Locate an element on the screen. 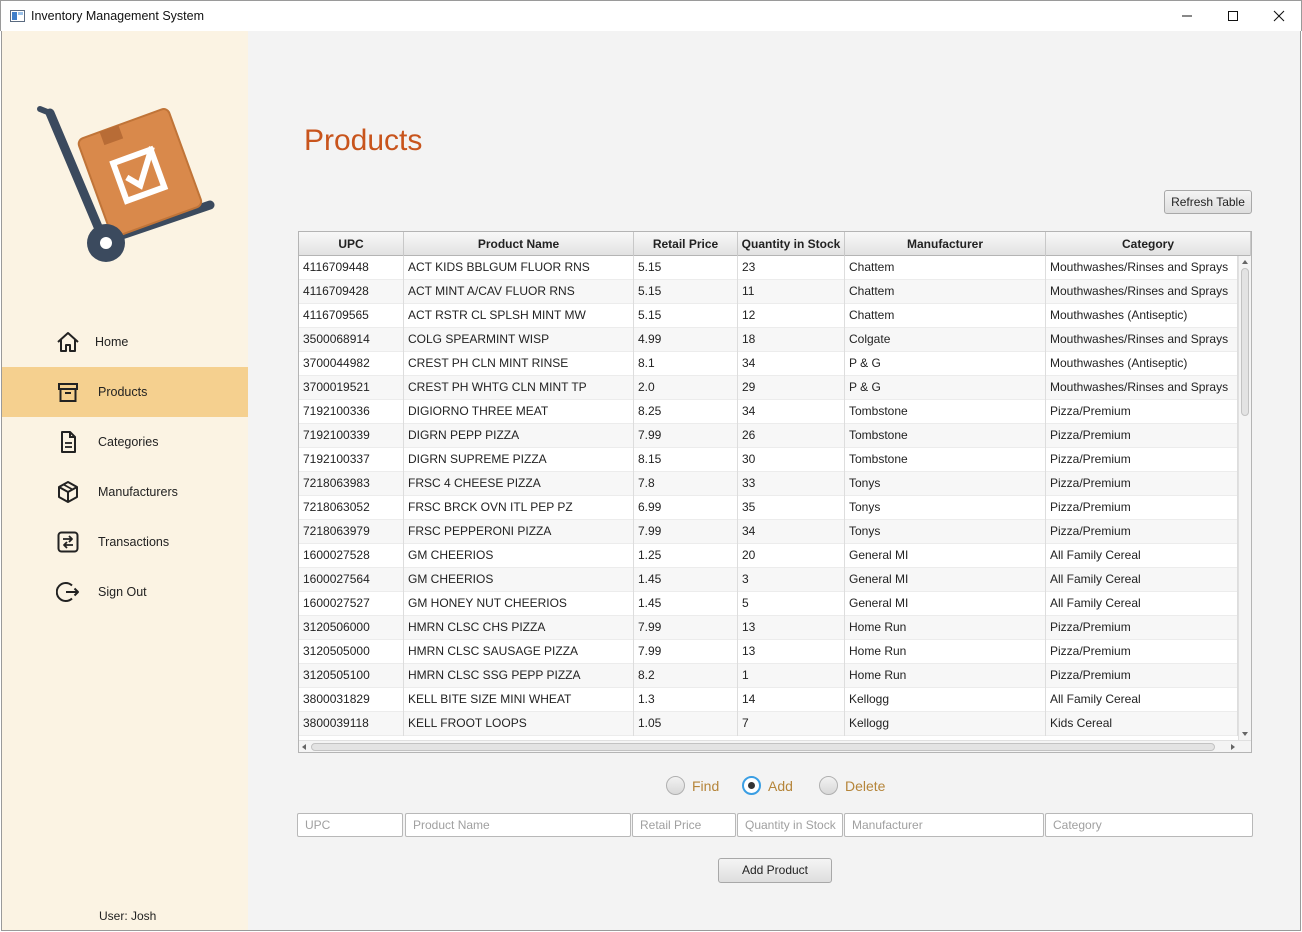 The width and height of the screenshot is (1302, 932). cell-category: Mouthwashes (Antiseptic) is located at coordinates (1142, 316).